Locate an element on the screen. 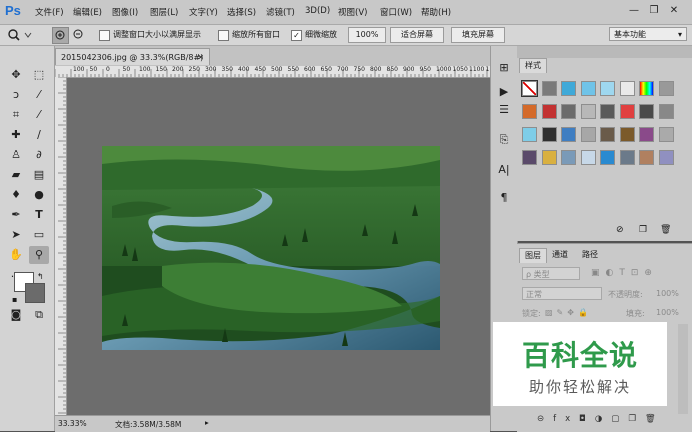  close-button: ✕ is located at coordinates (674, 11).